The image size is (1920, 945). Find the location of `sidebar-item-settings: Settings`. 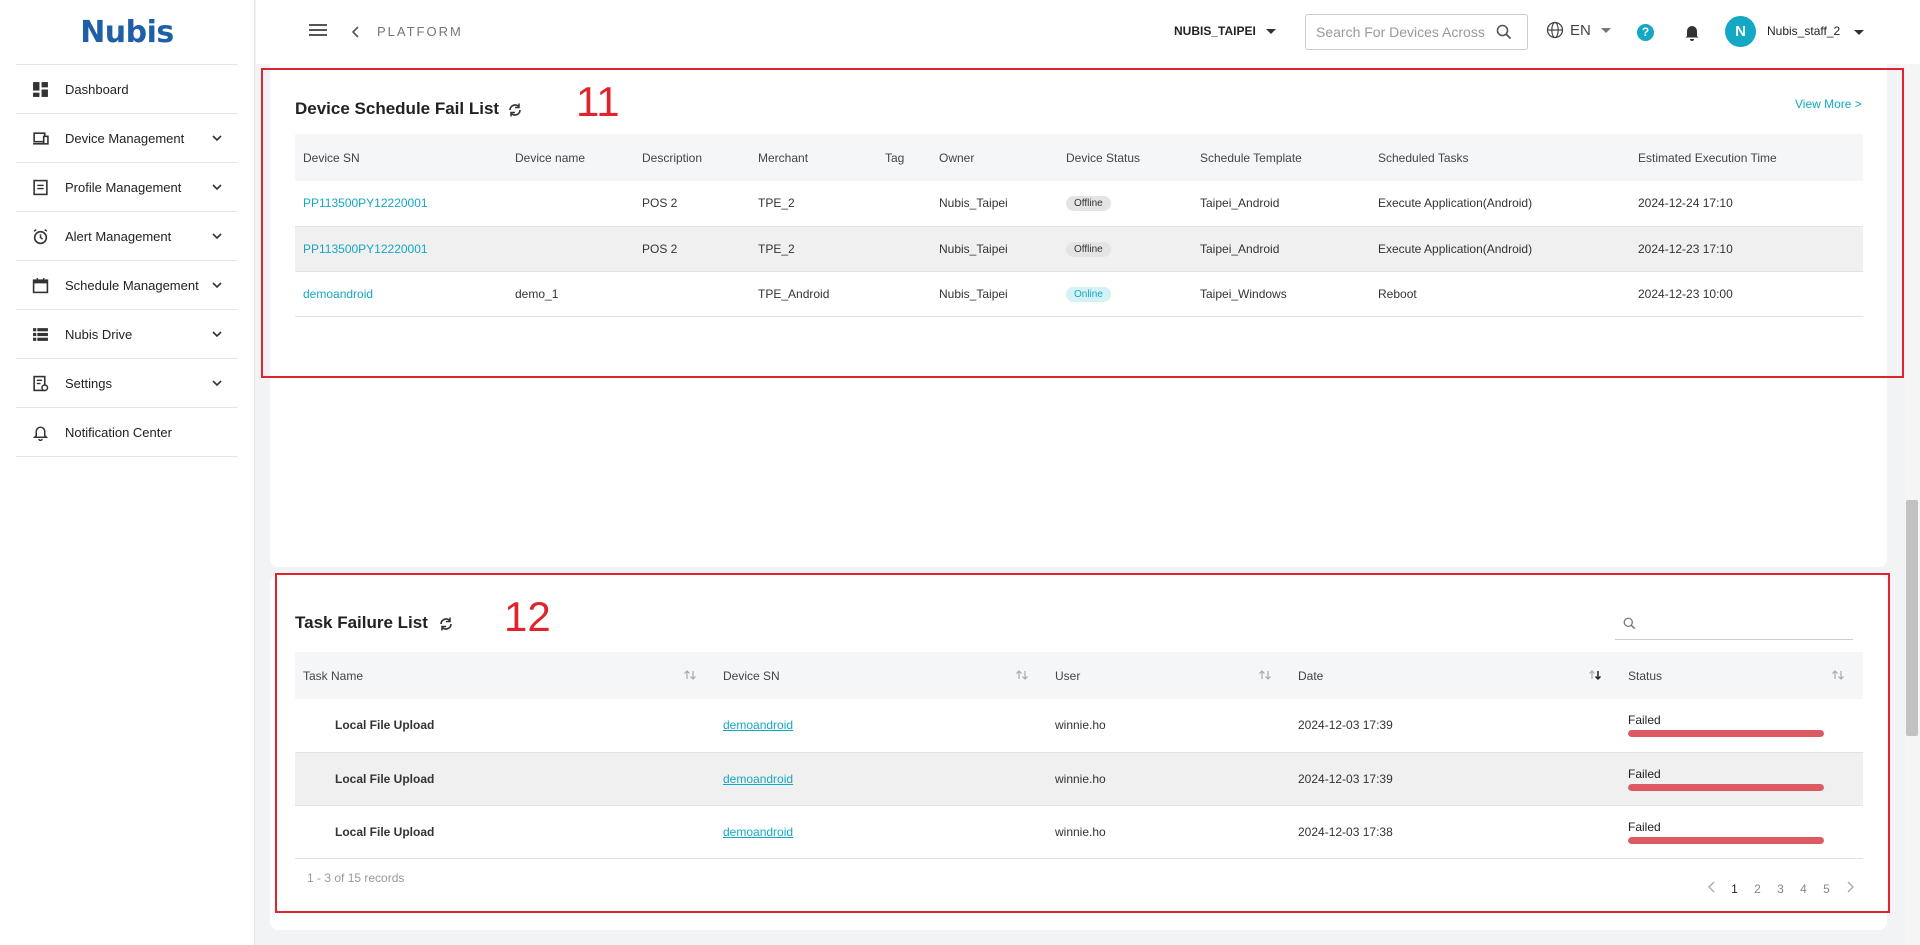

sidebar-item-settings: Settings is located at coordinates (127, 383).